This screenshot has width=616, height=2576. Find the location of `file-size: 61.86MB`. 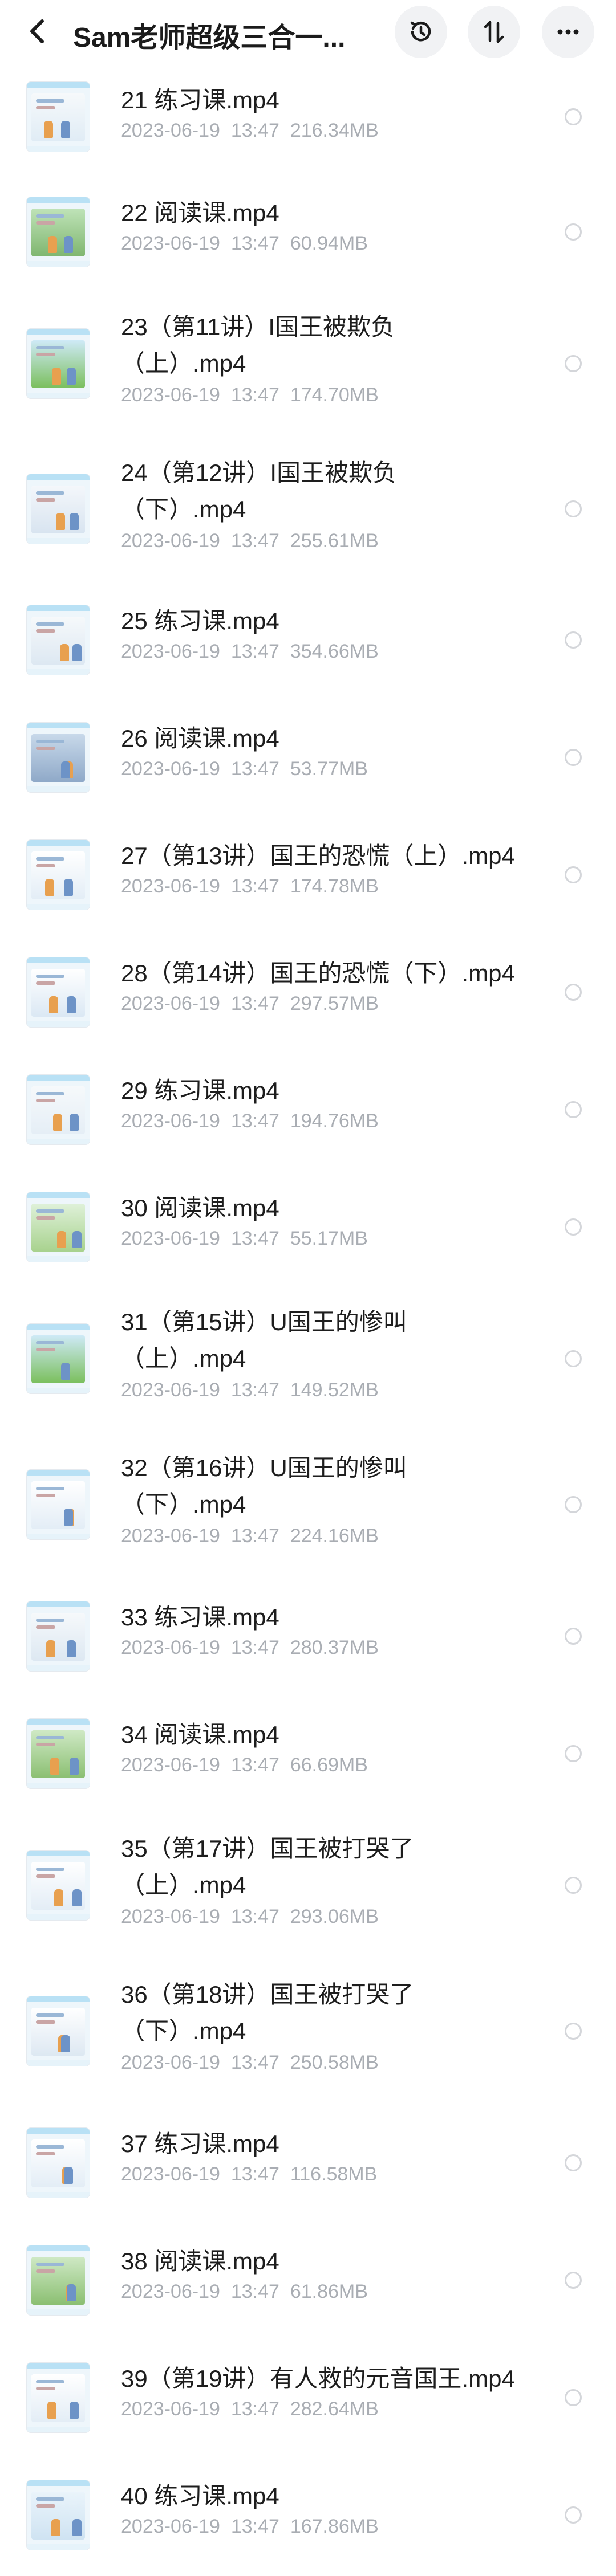

file-size: 61.86MB is located at coordinates (329, 2291).